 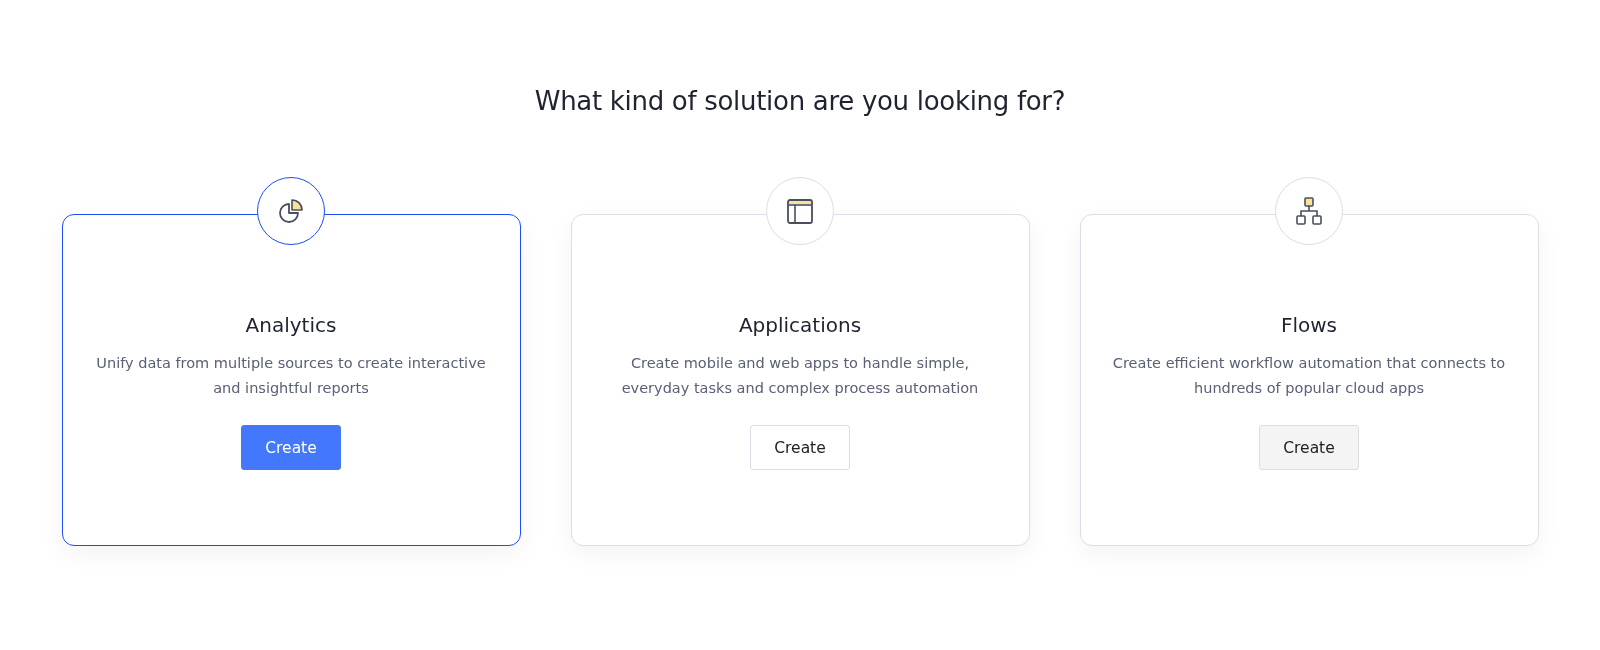 What do you see at coordinates (800, 211) in the screenshot?
I see `layout-icon` at bounding box center [800, 211].